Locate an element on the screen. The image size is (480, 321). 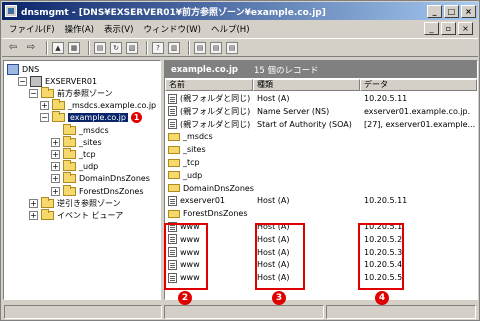
back-arrow-icon: ⇦ is located at coordinates (13, 48).